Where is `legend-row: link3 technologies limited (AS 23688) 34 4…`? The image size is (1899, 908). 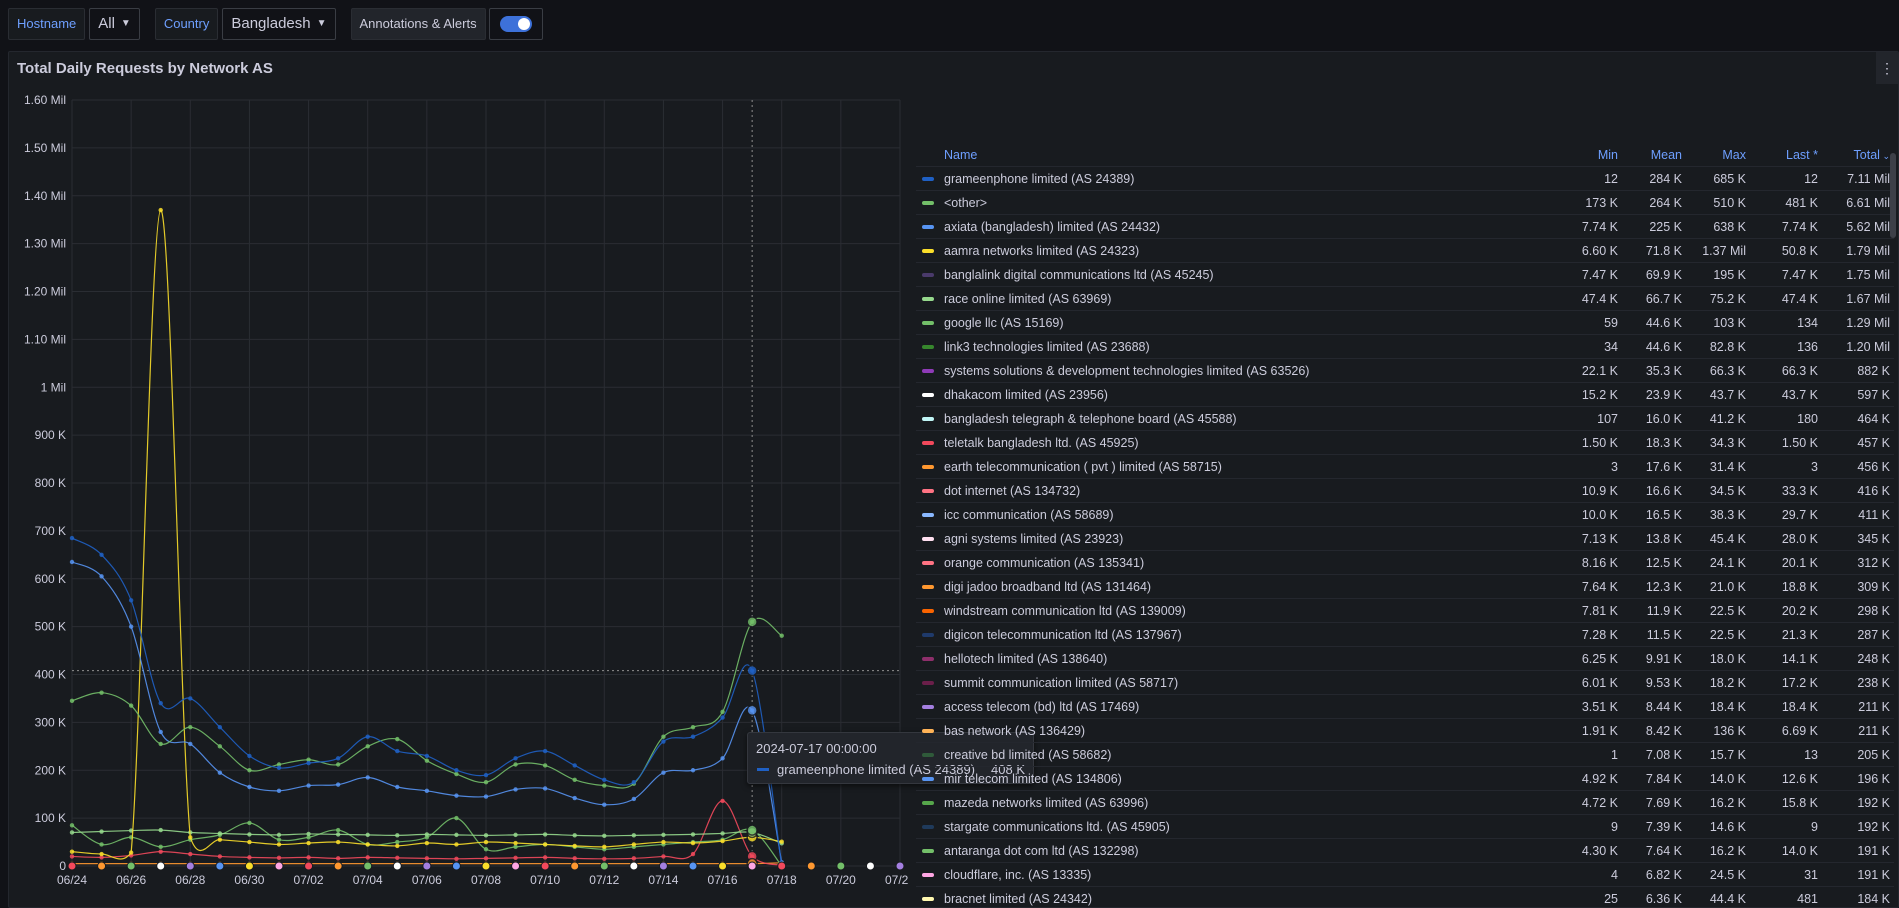 legend-row: link3 technologies limited (AS 23688) 34 4… is located at coordinates (1405, 347).